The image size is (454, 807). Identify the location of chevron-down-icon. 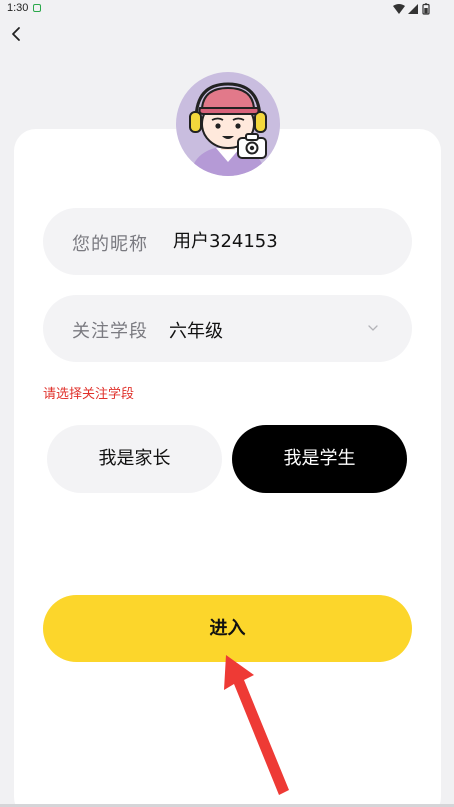
(373, 328).